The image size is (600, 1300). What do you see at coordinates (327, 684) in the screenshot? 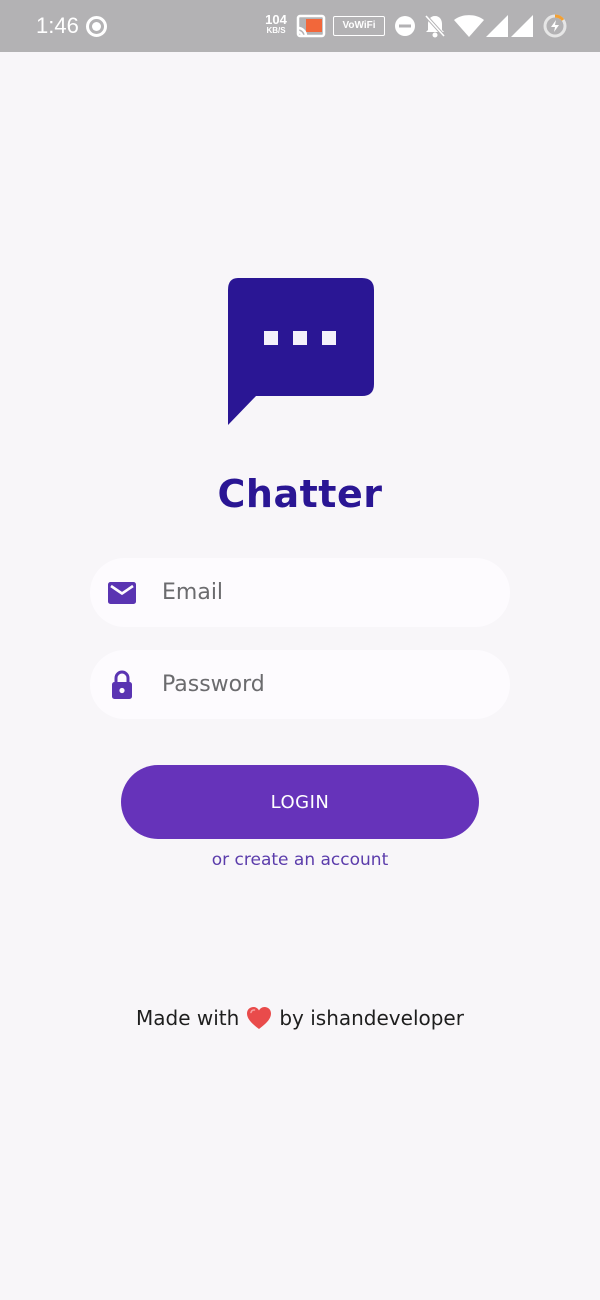
I see `password-input` at bounding box center [327, 684].